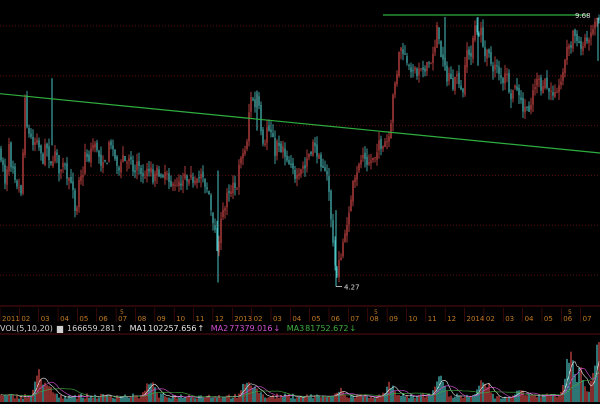 The height and width of the screenshot is (404, 600). What do you see at coordinates (295, 328) in the screenshot?
I see `ma3-label: MA3` at bounding box center [295, 328].